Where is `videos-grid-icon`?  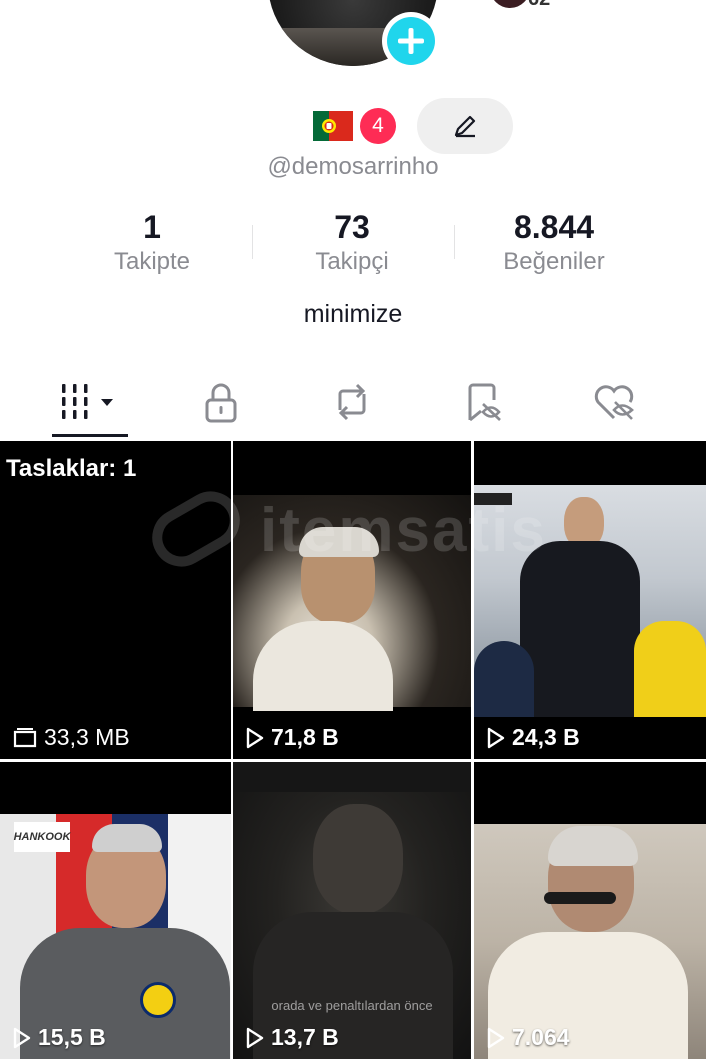 videos-grid-icon is located at coordinates (87, 401).